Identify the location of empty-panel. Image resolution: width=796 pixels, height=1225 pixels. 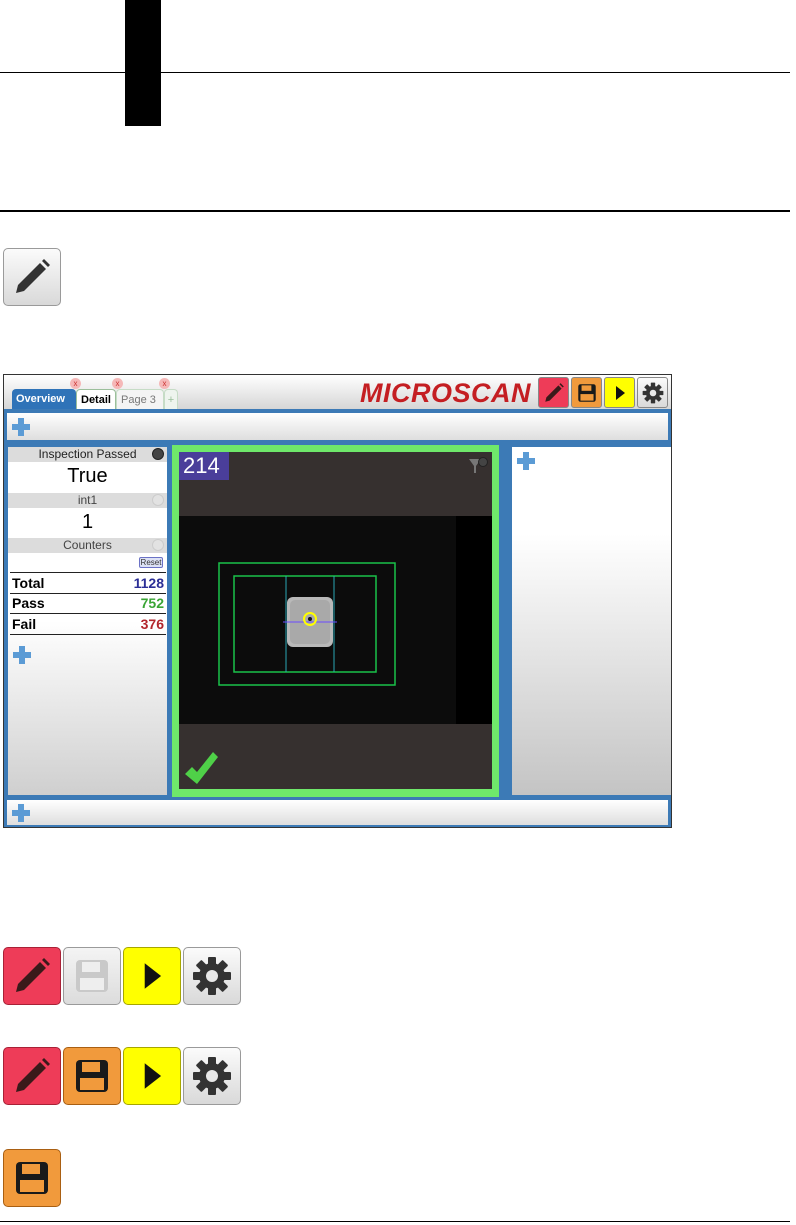
(591, 621).